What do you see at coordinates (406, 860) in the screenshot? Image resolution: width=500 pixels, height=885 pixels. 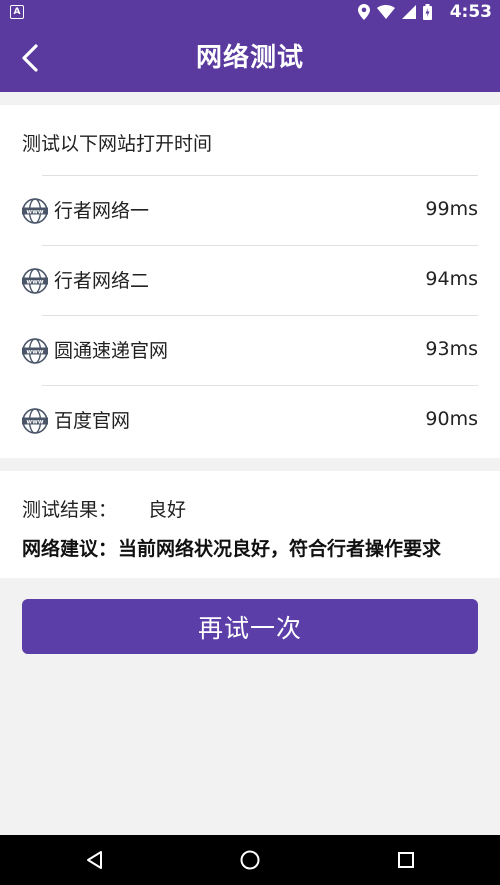 I see `recents-square-icon` at bounding box center [406, 860].